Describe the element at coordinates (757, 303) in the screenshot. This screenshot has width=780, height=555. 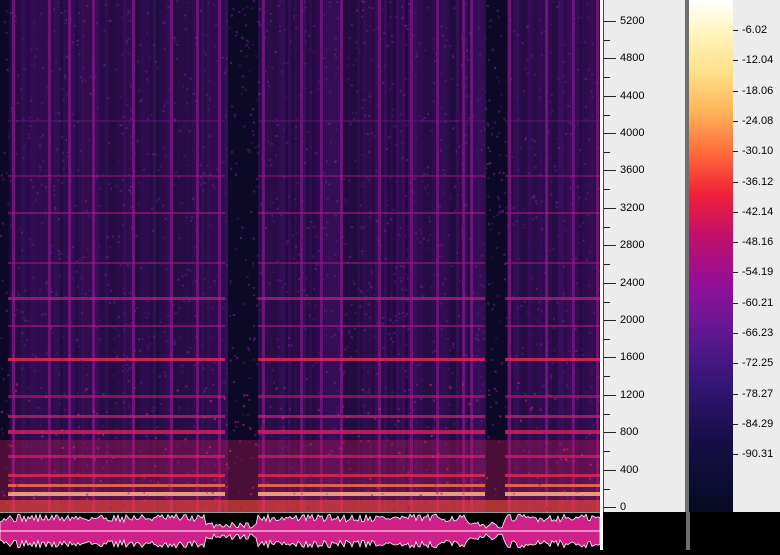
I see `colorbar-tick-label: -60.21` at that location.